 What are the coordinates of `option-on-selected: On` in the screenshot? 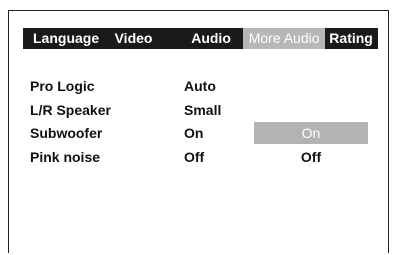 It's located at (311, 133).